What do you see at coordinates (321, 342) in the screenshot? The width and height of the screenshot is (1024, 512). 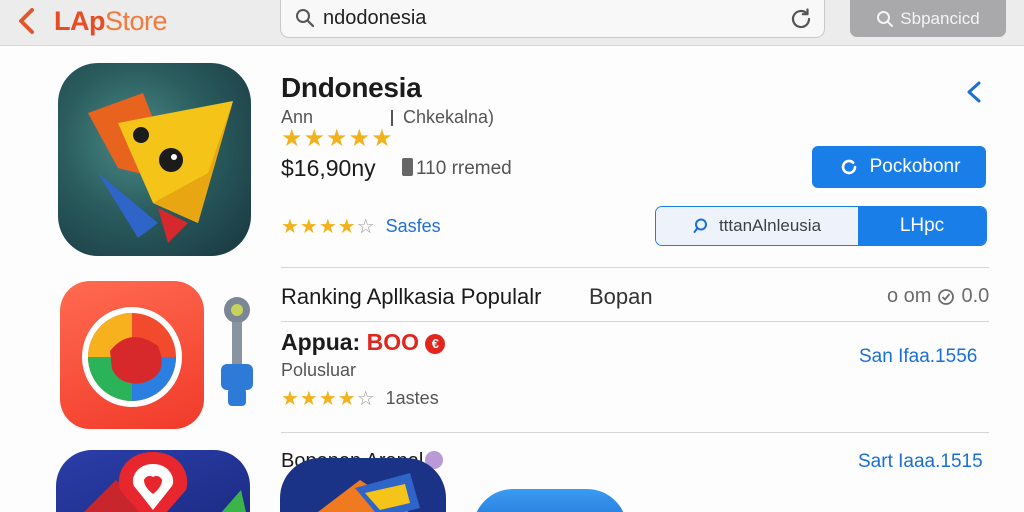 I see `app-name-prefix: Appua:` at bounding box center [321, 342].